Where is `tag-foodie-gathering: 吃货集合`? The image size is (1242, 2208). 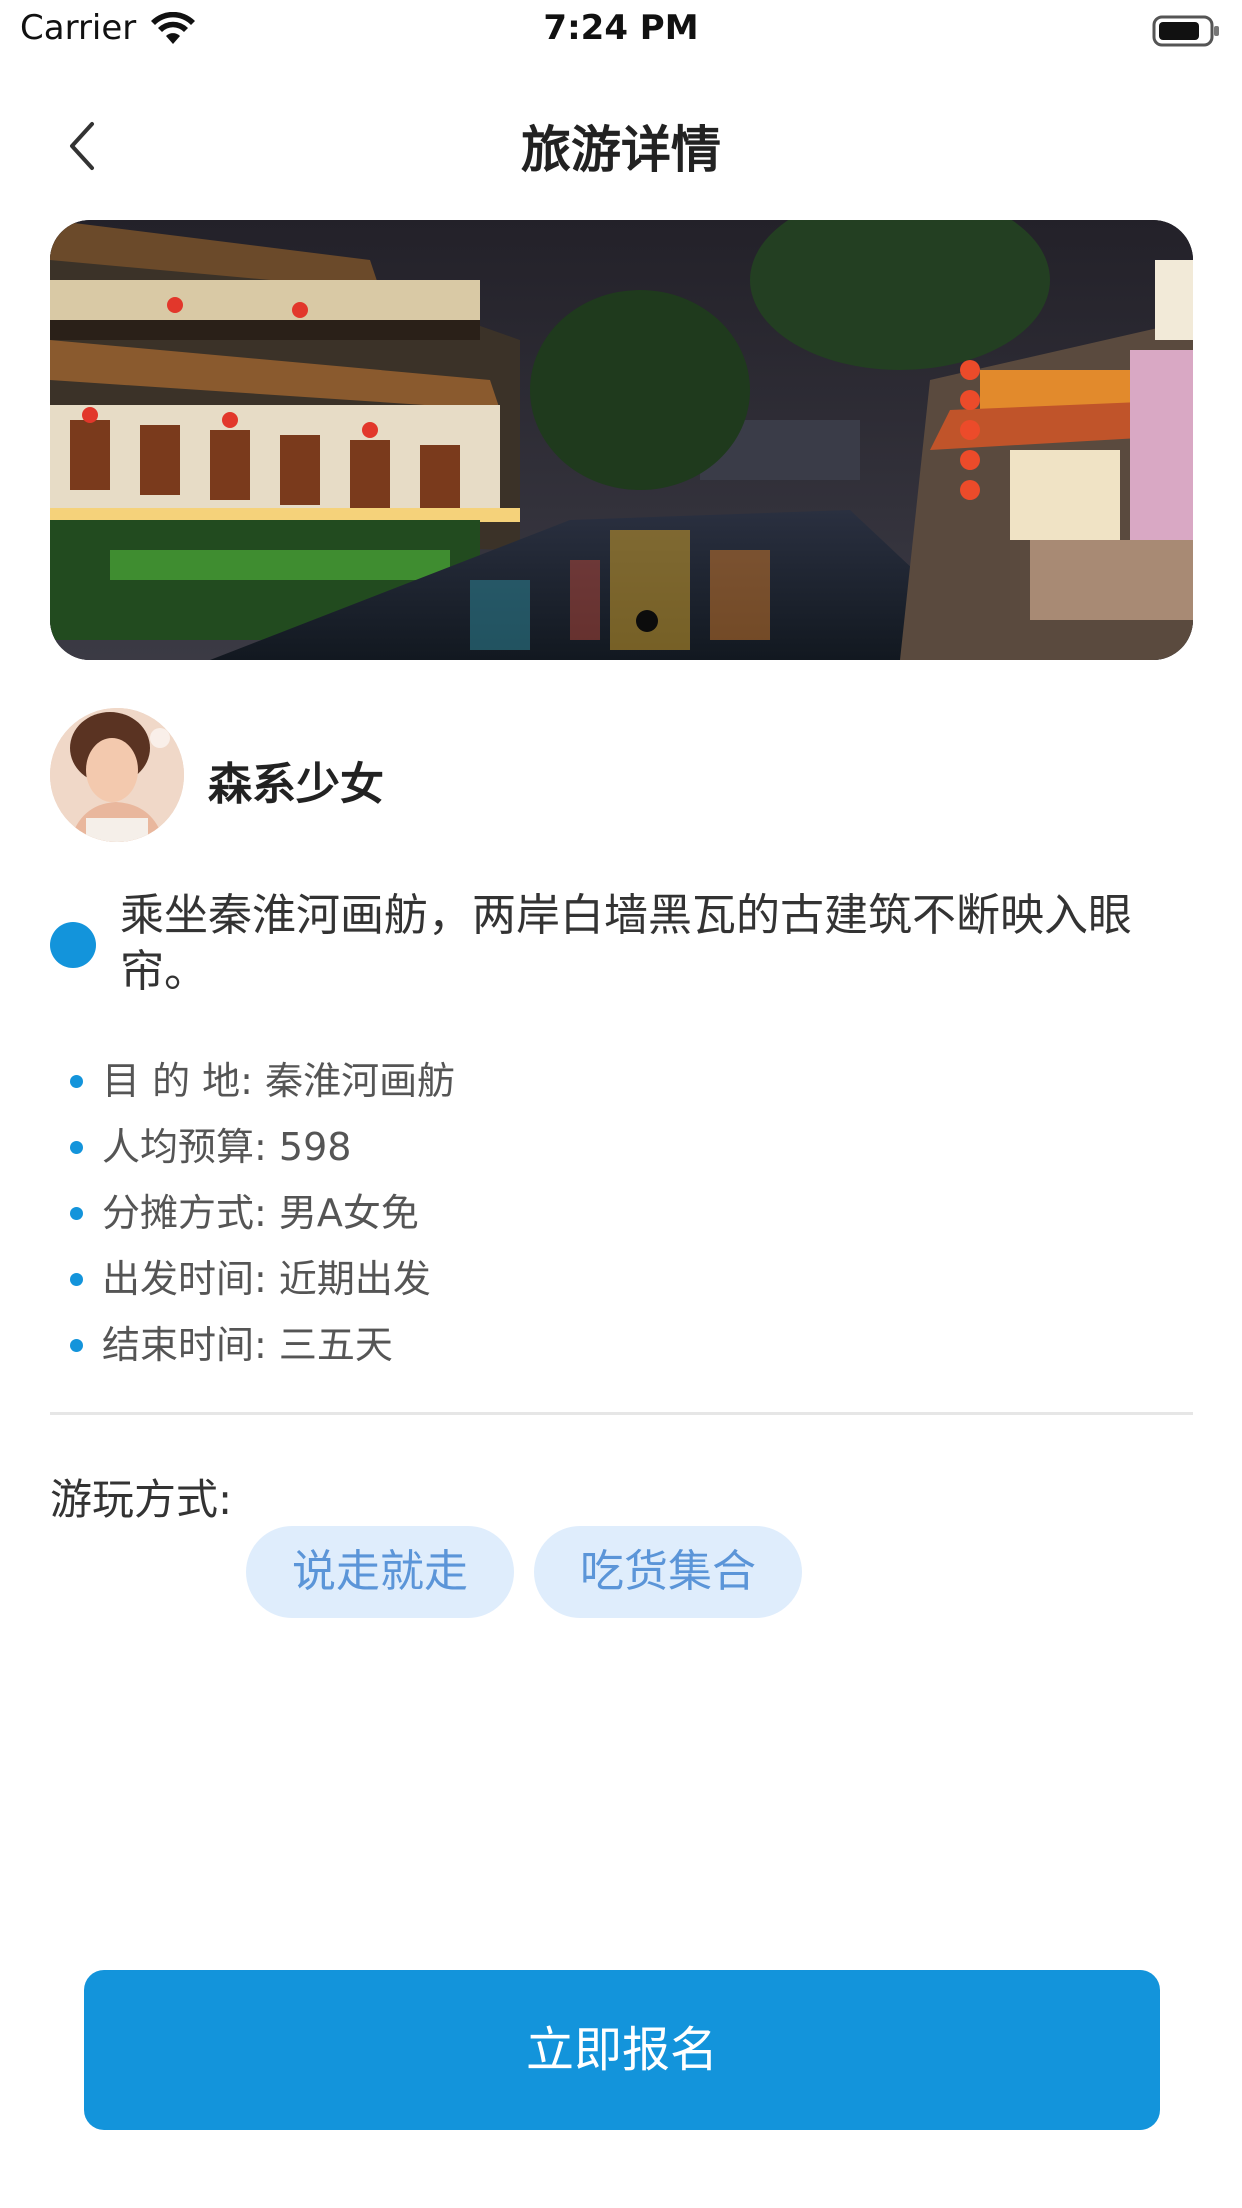
tag-foodie-gathering: 吃货集合 is located at coordinates (668, 1572).